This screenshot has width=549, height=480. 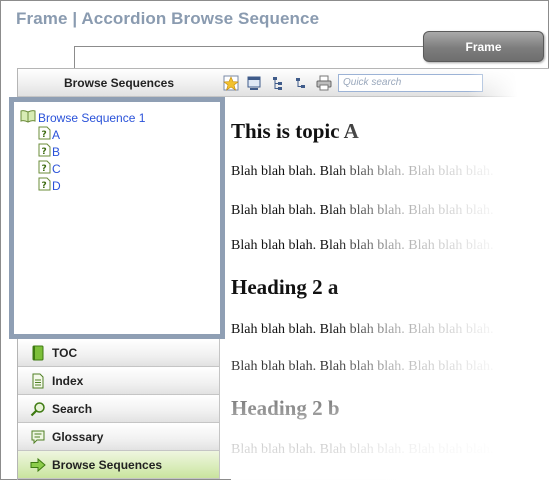 What do you see at coordinates (82, 168) in the screenshot?
I see `tree-item-c: ? C` at bounding box center [82, 168].